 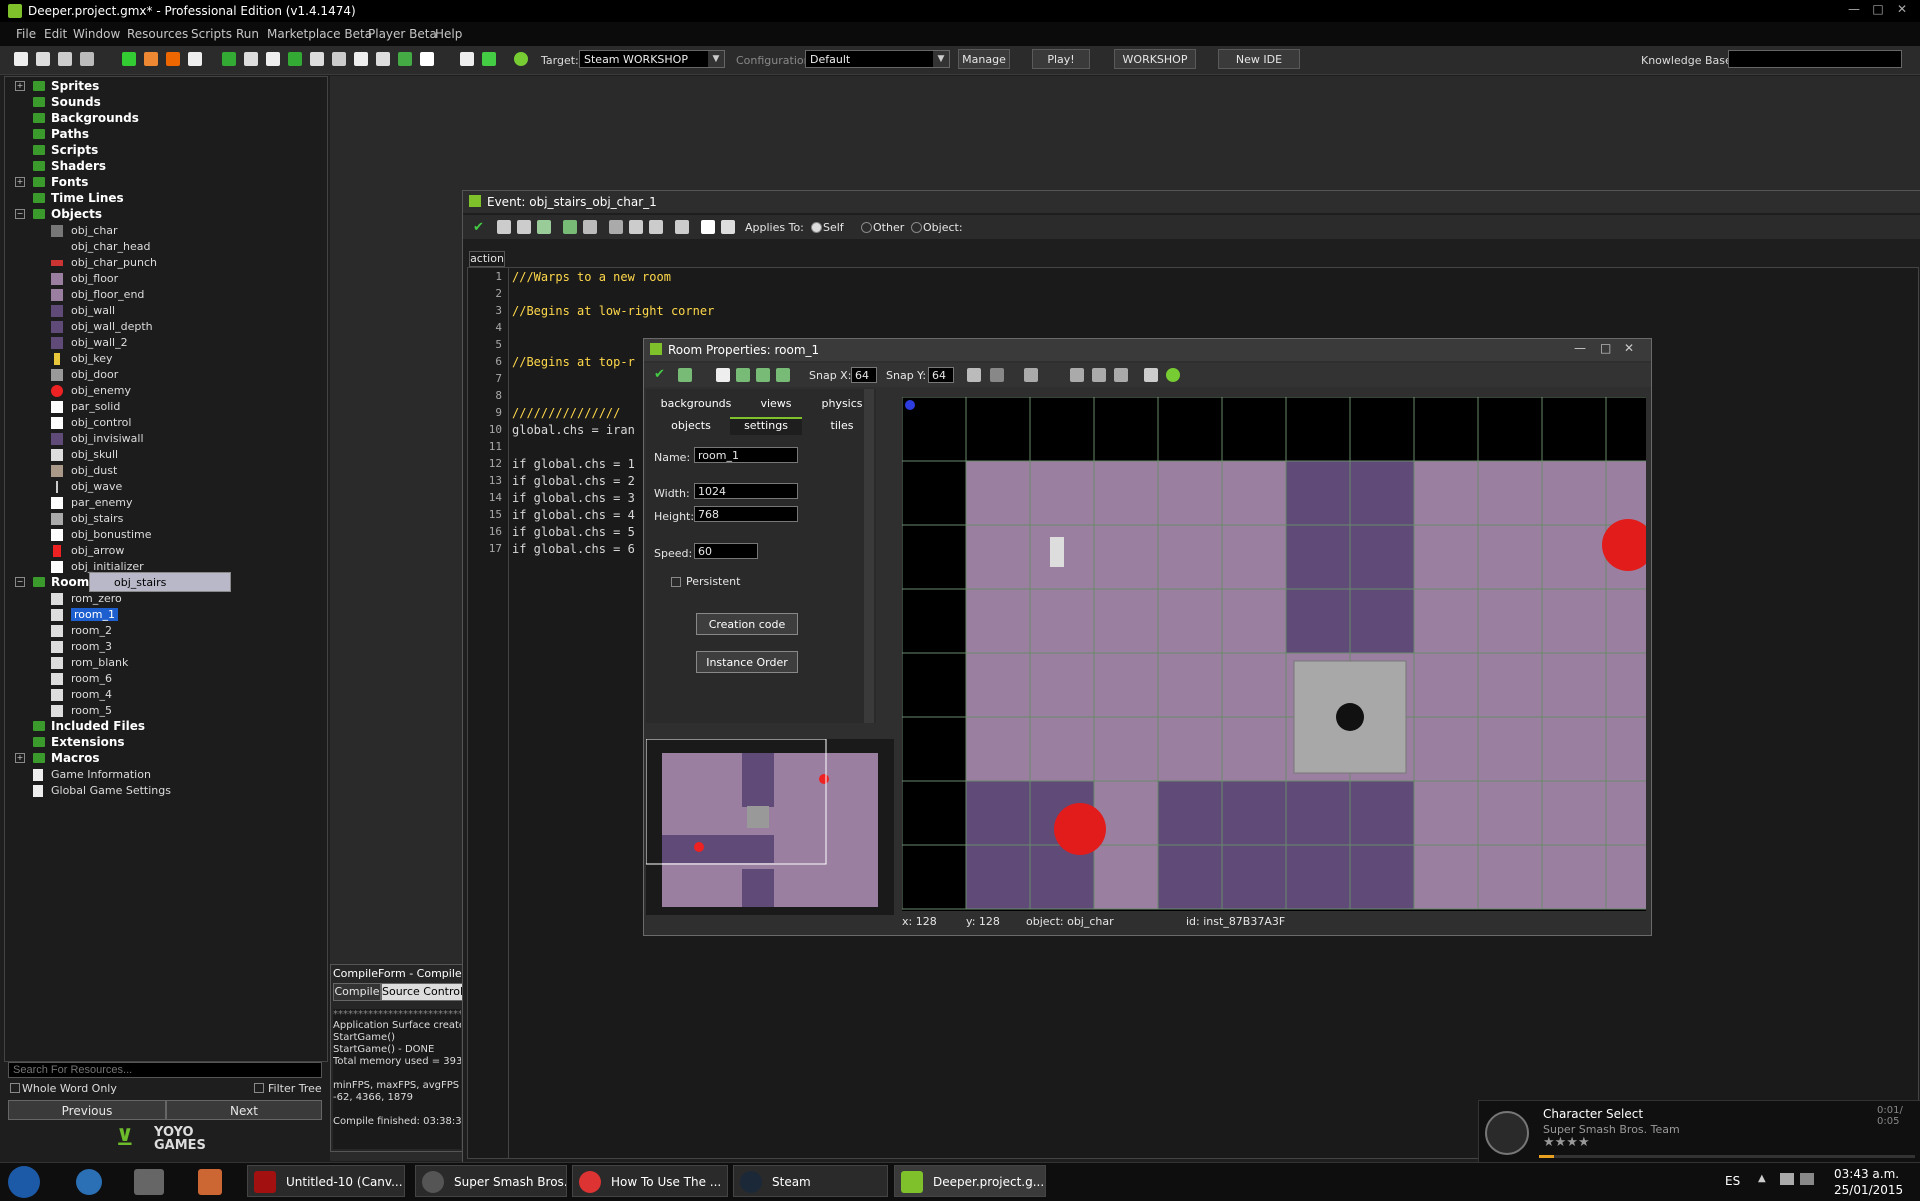 I want to click on tree-item-obj-floor: obj_floor, so click(x=94, y=278).